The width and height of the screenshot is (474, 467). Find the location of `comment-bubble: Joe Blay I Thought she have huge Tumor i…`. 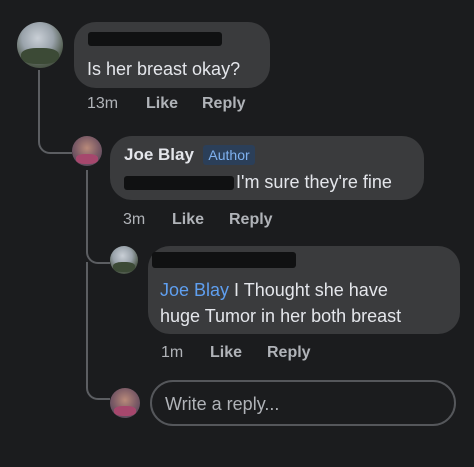

comment-bubble: Joe Blay I Thought she have huge Tumor i… is located at coordinates (304, 290).